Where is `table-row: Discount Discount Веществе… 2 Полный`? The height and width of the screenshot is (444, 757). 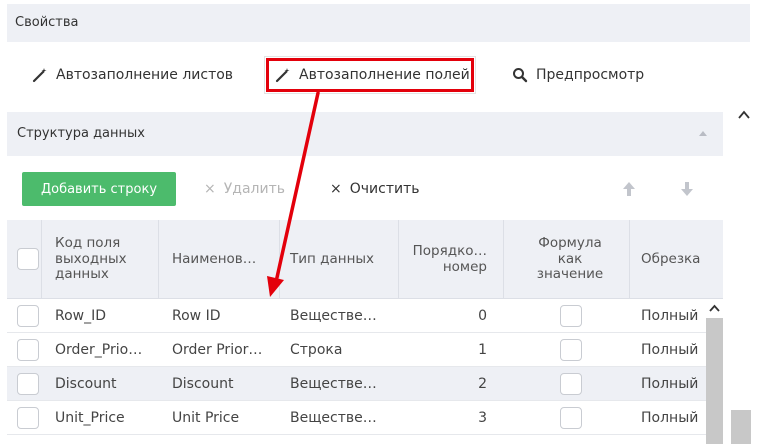 table-row: Discount Discount Веществе… 2 Полный is located at coordinates (365, 384).